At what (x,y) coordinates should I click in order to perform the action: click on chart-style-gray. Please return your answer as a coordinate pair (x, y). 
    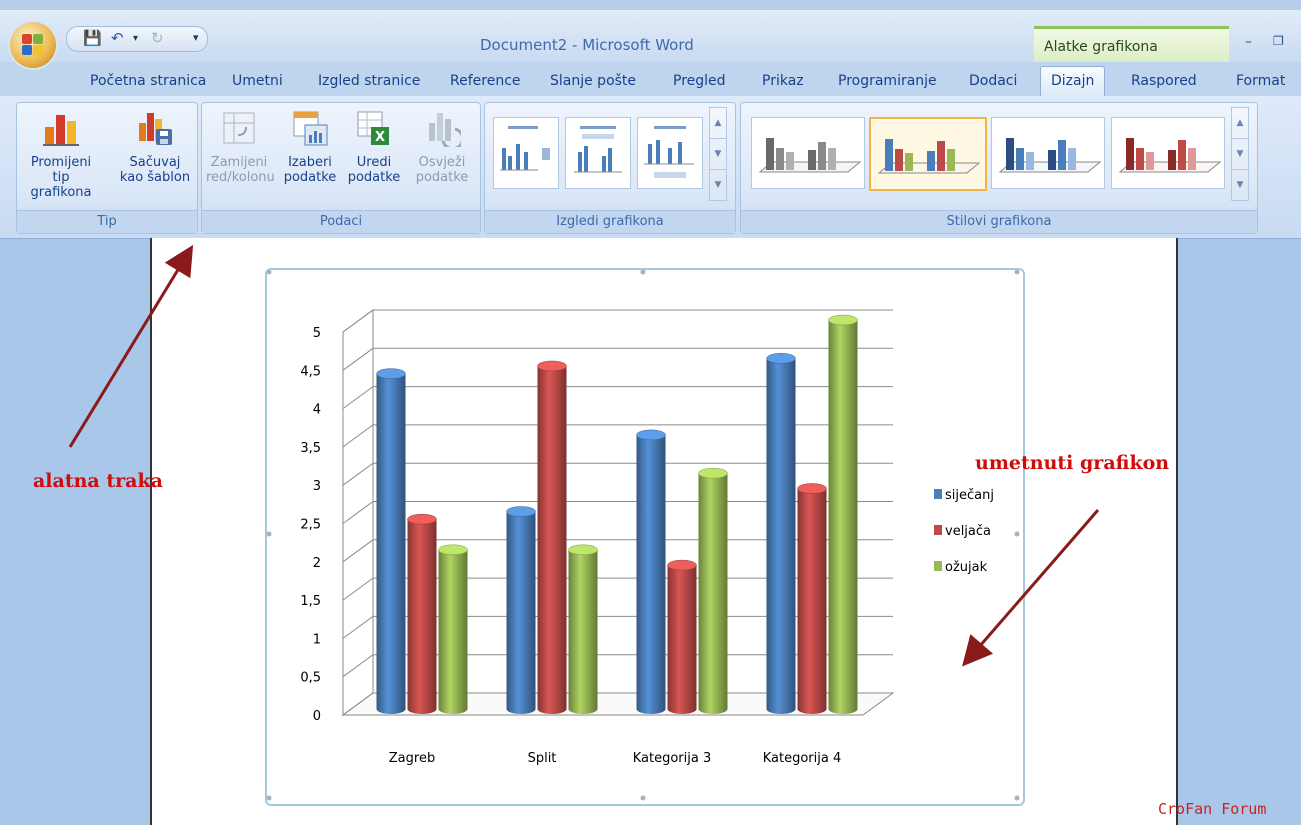
    Looking at the image, I should click on (808, 153).